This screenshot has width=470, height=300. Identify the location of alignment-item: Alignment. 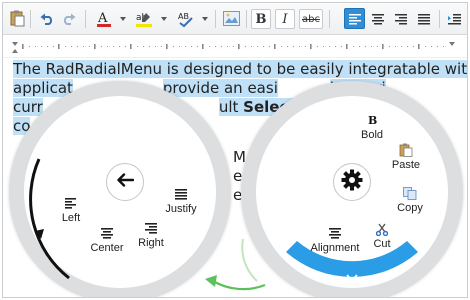
(335, 240).